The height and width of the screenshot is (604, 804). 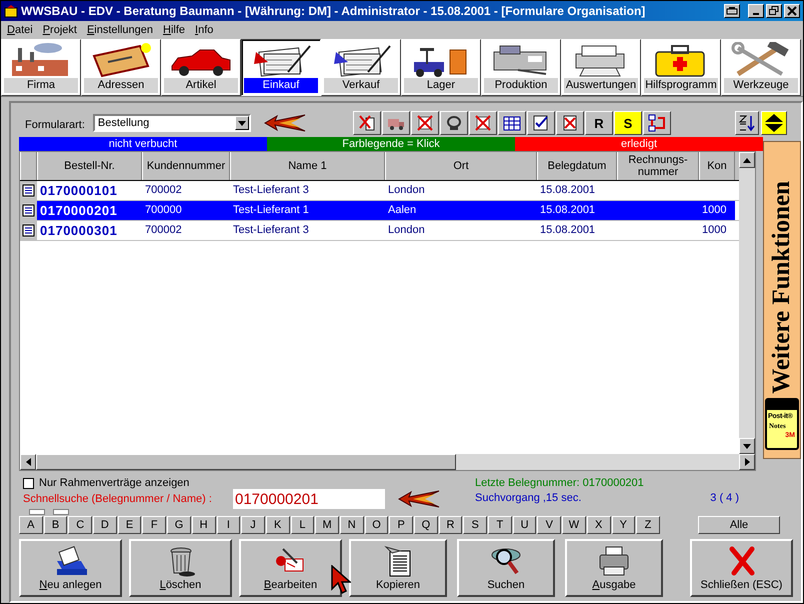 I want to click on letter-button: Z, so click(x=648, y=525).